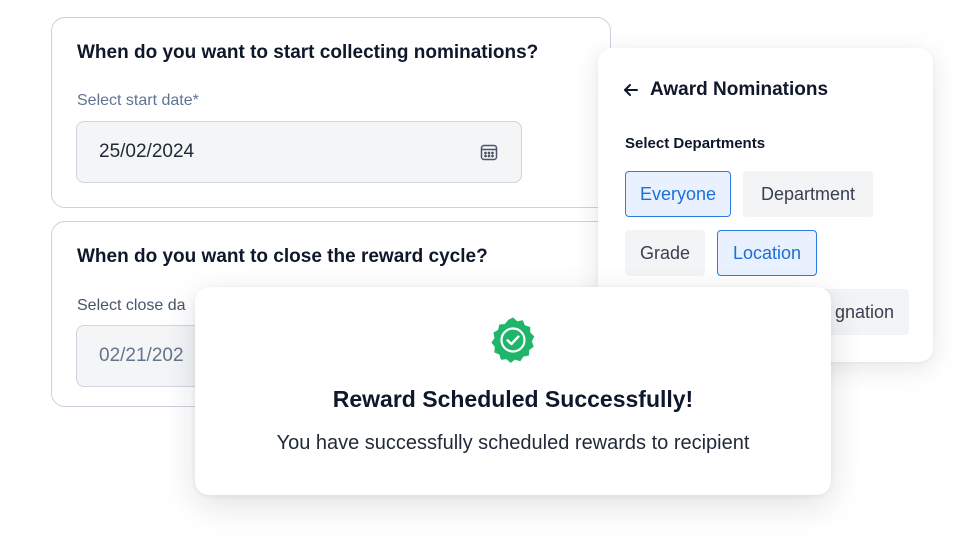 Image resolution: width=960 pixels, height=540 pixels. What do you see at coordinates (141, 355) in the screenshot?
I see `close-date-value: 02/21/202` at bounding box center [141, 355].